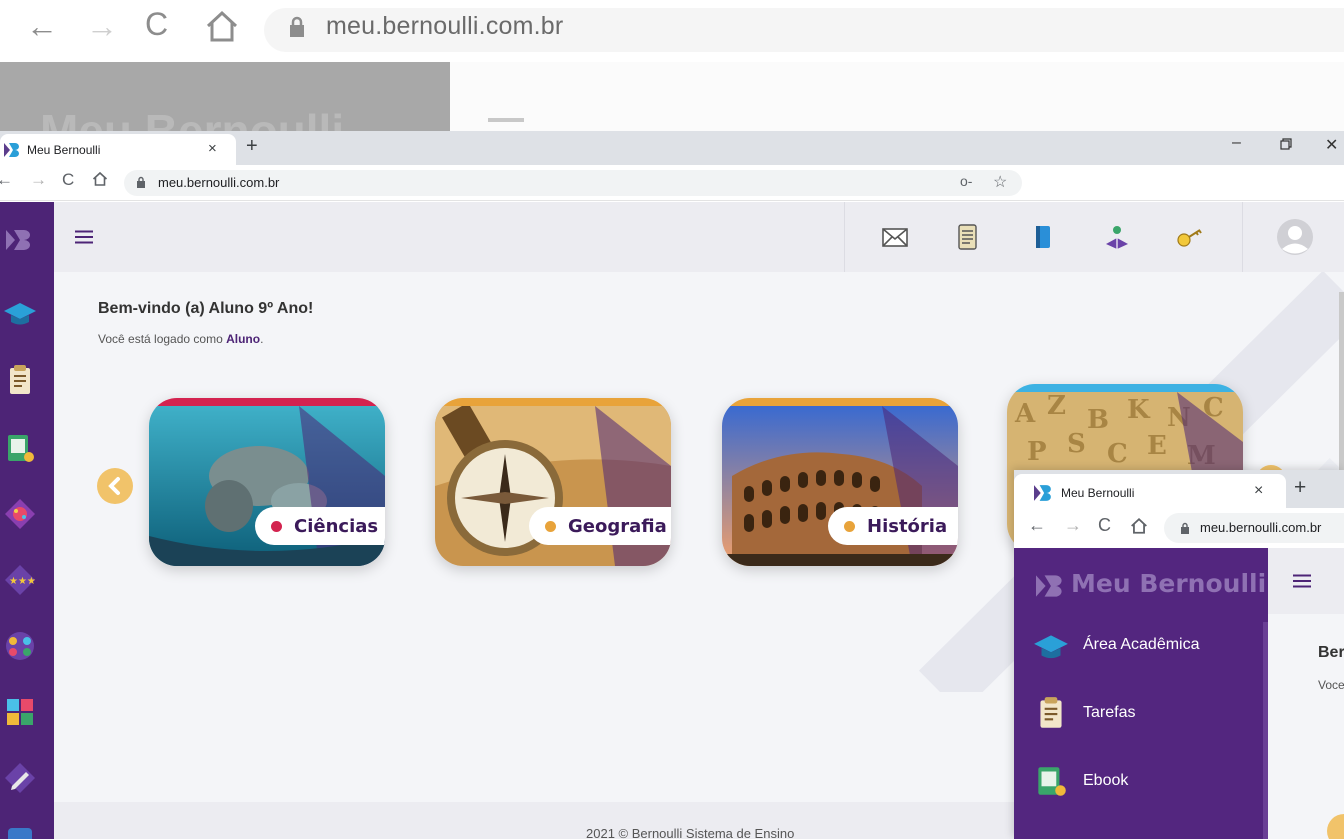  I want to click on front-home-button, so click(1139, 526).